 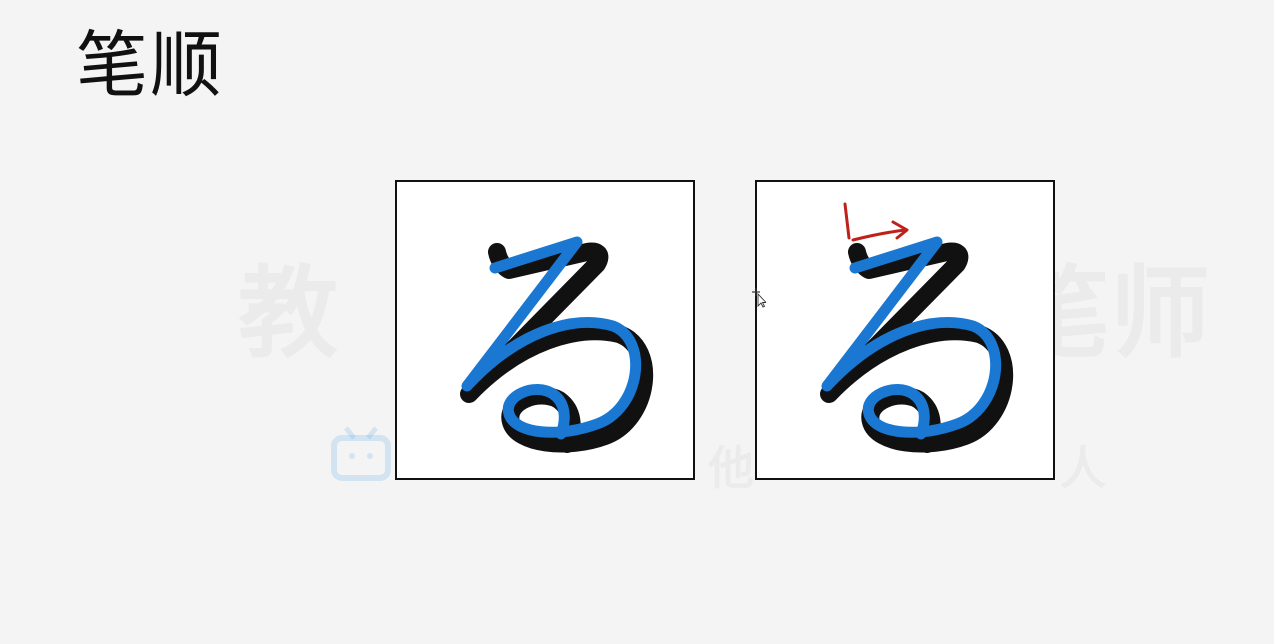 I want to click on tv-logo-icon, so click(x=361, y=453).